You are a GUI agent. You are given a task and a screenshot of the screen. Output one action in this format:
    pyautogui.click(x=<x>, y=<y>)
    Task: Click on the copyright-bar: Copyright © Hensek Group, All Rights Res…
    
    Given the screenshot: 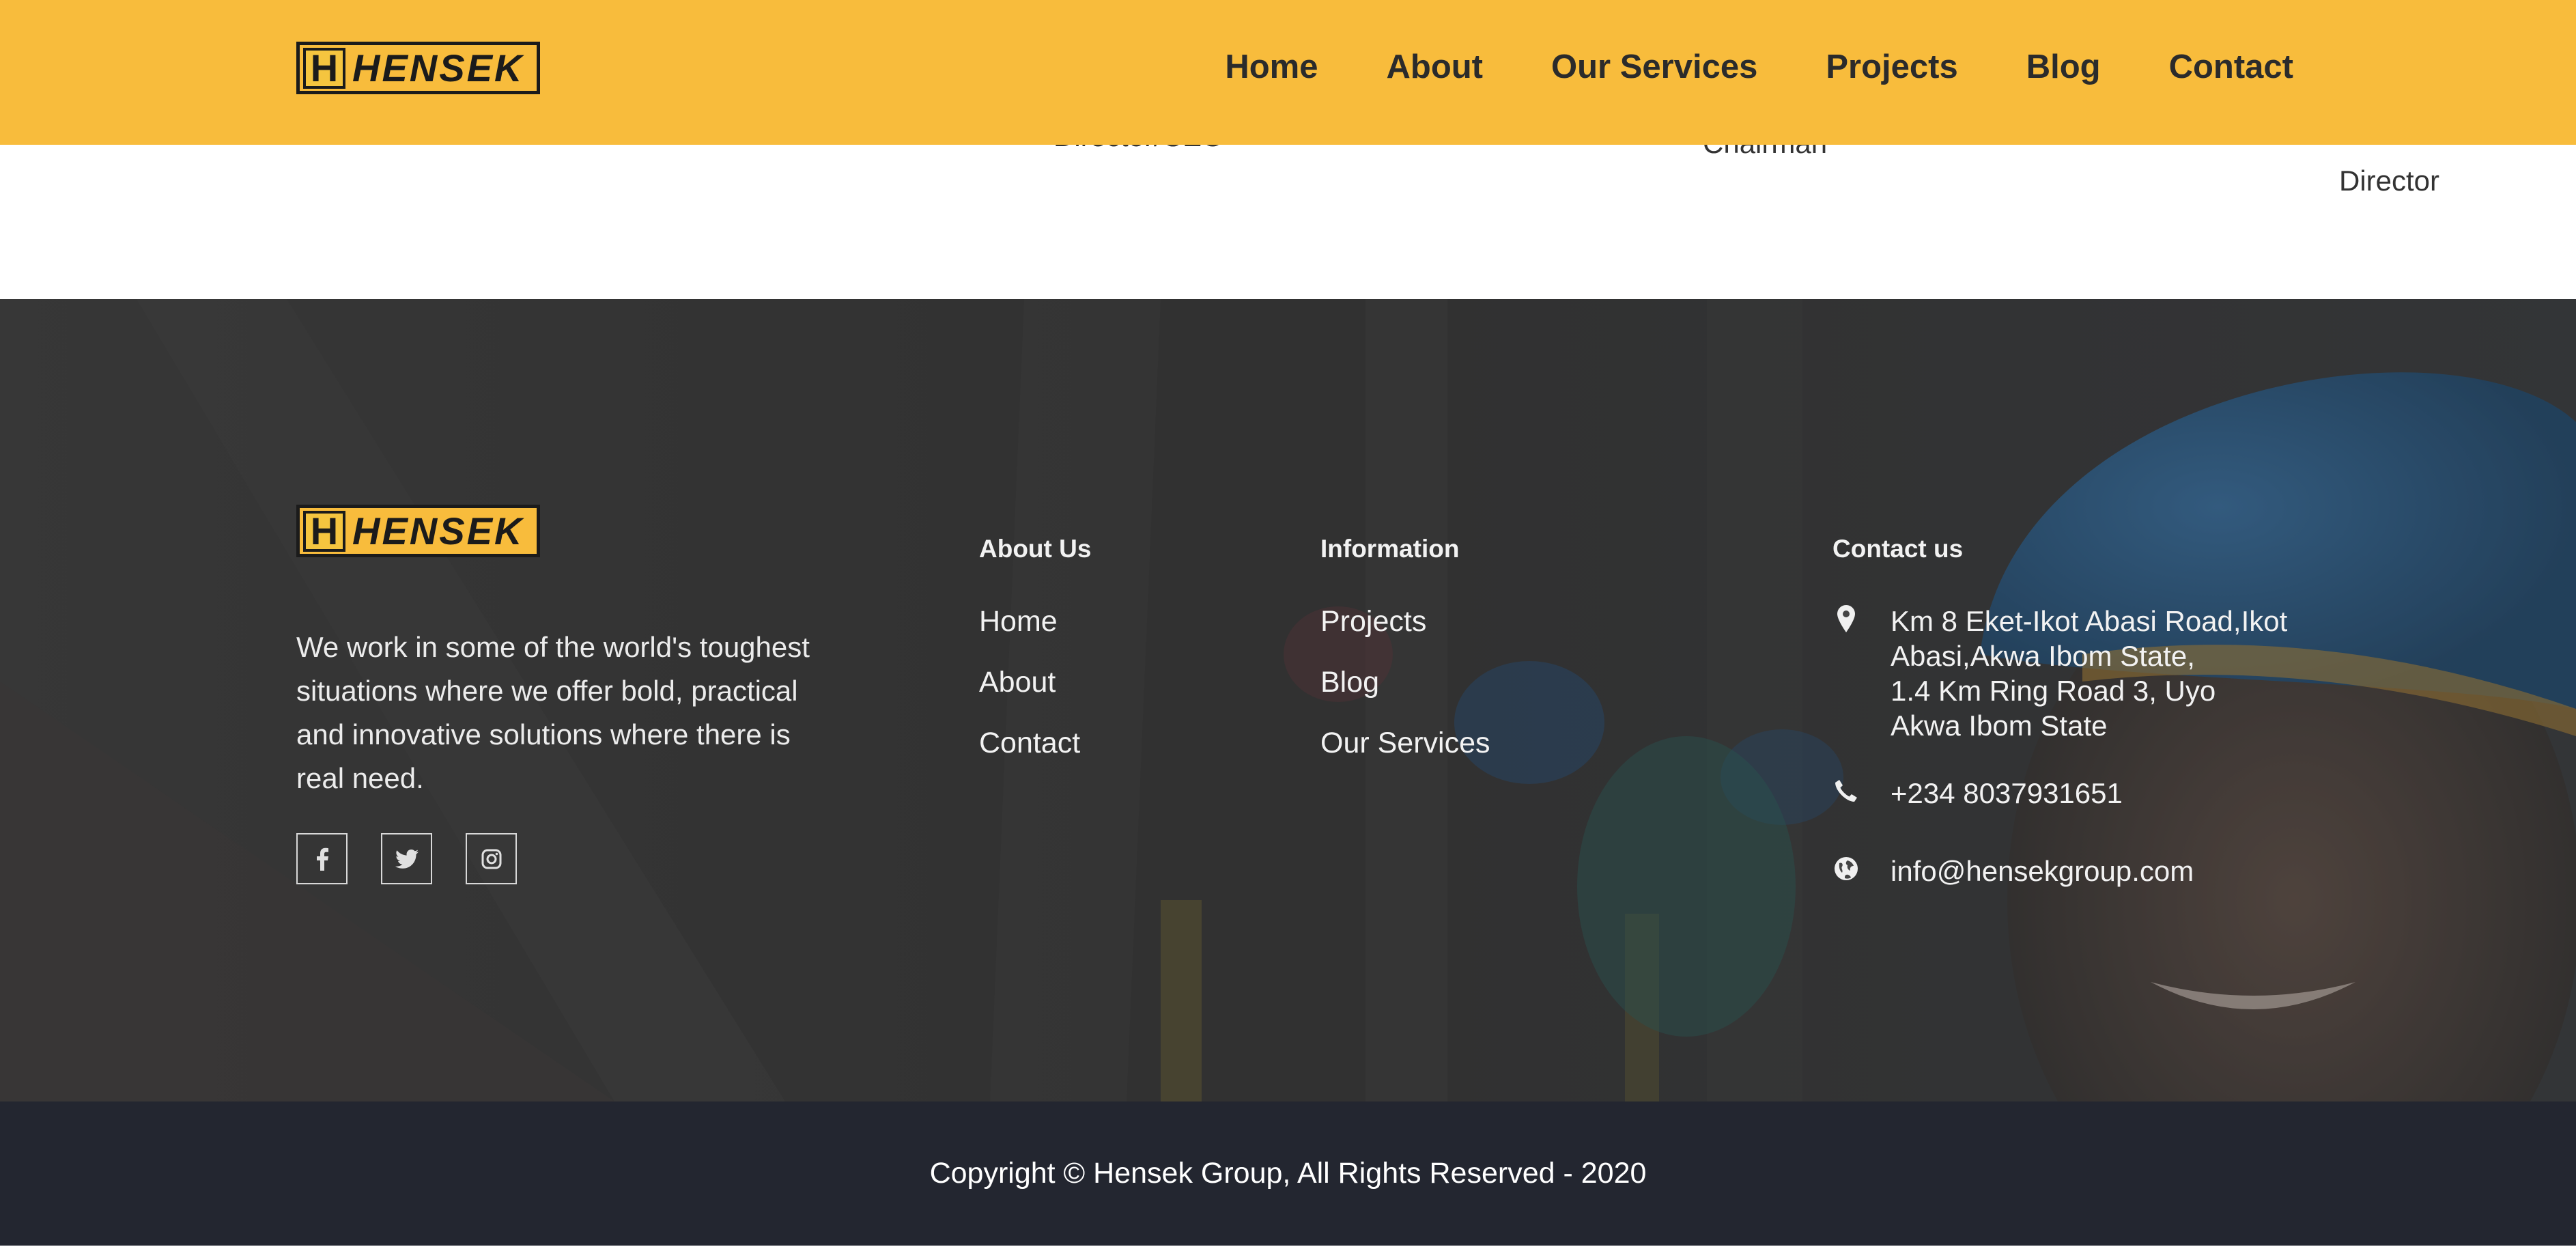 What is the action you would take?
    pyautogui.click(x=1288, y=1173)
    